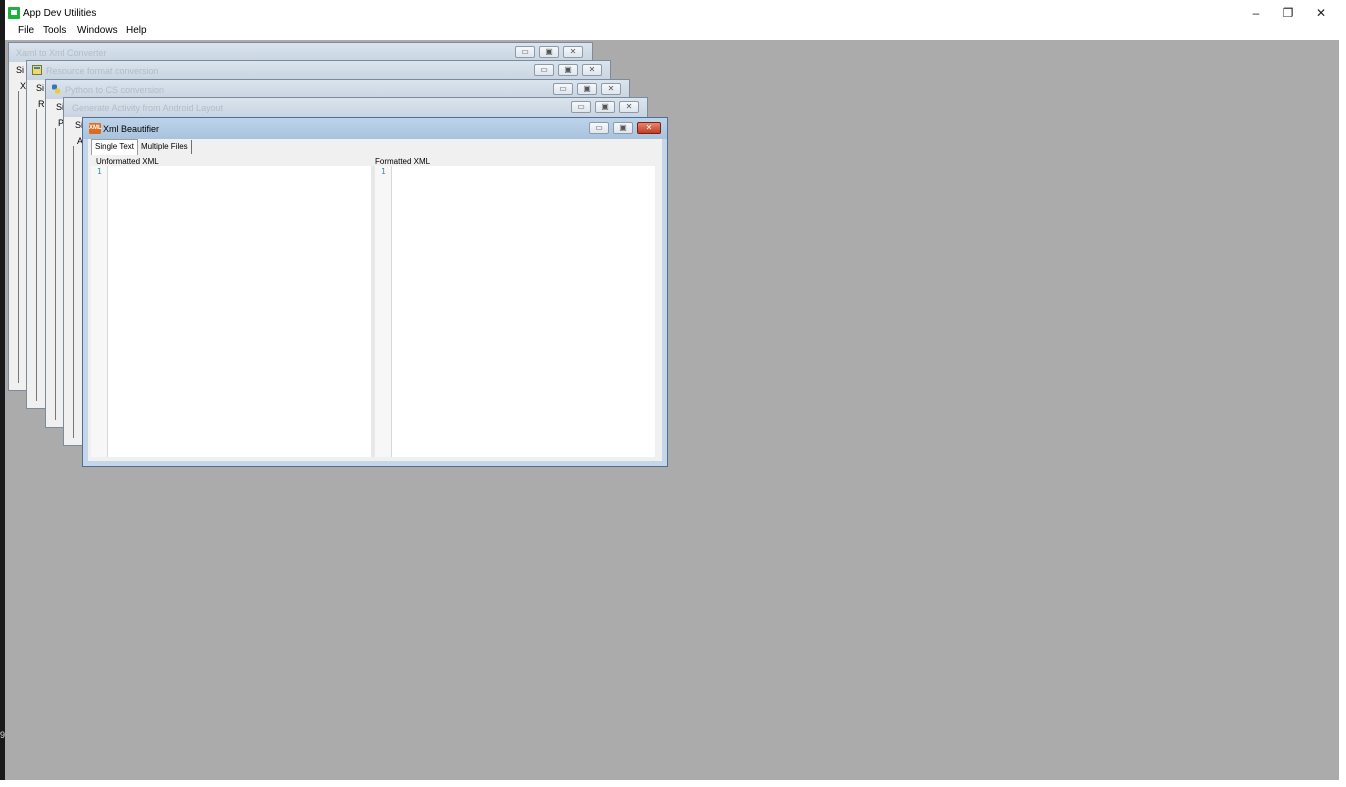 Image resolution: width=1346 pixels, height=787 pixels. What do you see at coordinates (127, 161) in the screenshot?
I see `unformatted-xml-label: Unformatted XML` at bounding box center [127, 161].